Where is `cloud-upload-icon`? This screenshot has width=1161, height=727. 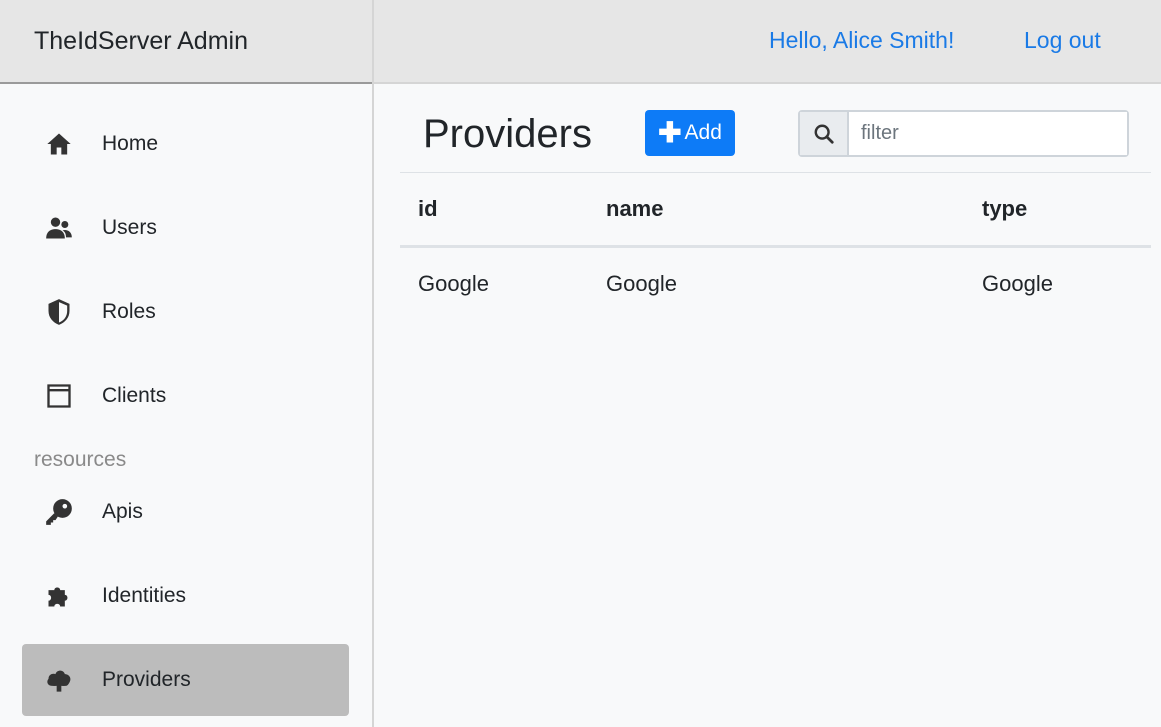
cloud-upload-icon is located at coordinates (59, 680).